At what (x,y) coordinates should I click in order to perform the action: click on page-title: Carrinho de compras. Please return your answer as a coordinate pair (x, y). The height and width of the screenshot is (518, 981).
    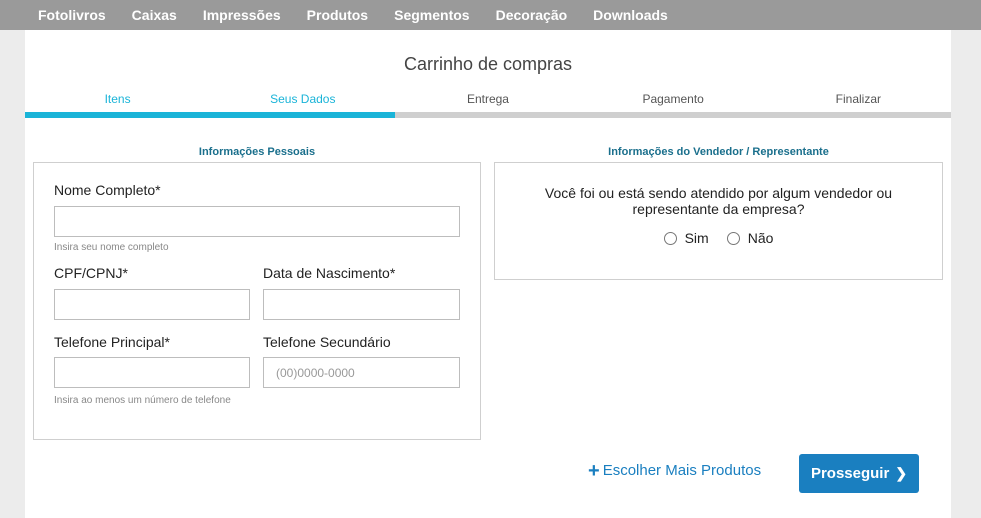
    Looking at the image, I should click on (488, 64).